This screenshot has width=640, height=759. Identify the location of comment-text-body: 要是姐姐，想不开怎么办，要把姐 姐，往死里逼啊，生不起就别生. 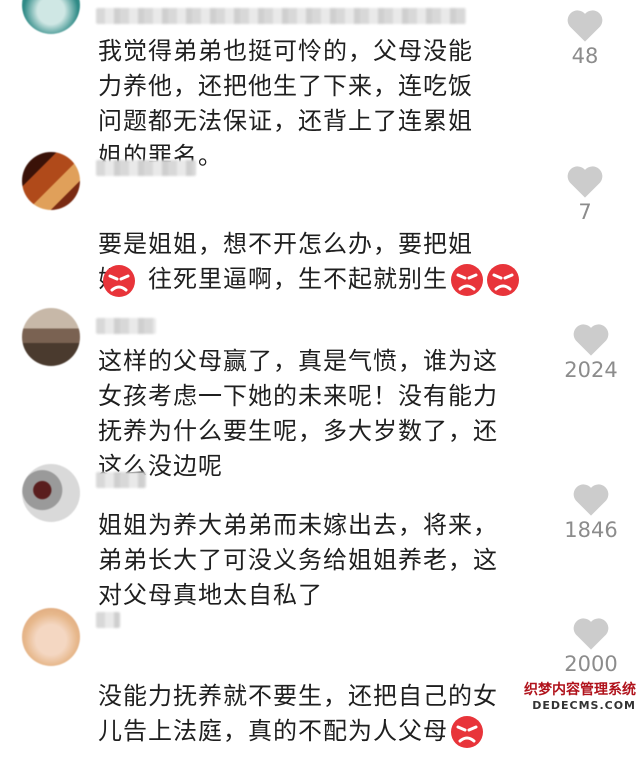
(285, 261).